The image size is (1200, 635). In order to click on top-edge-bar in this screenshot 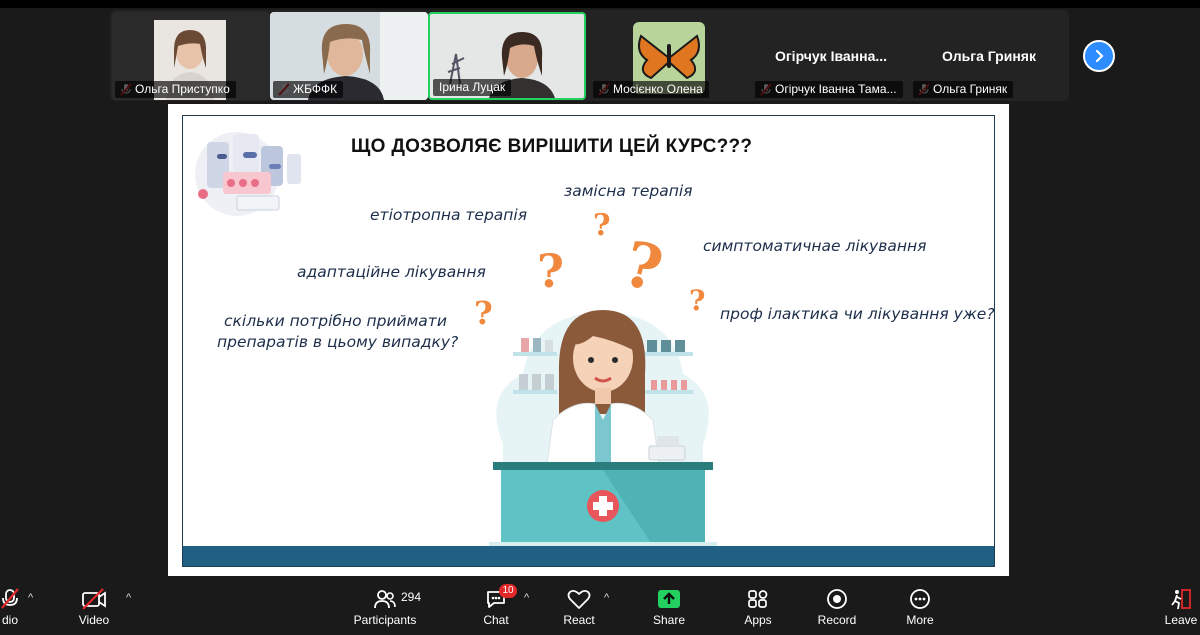, I will do `click(600, 4)`.